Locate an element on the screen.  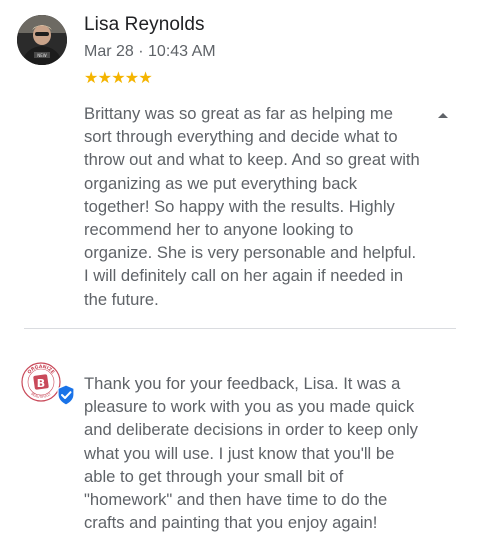
reviewer-avatar: NEW is located at coordinates (42, 40).